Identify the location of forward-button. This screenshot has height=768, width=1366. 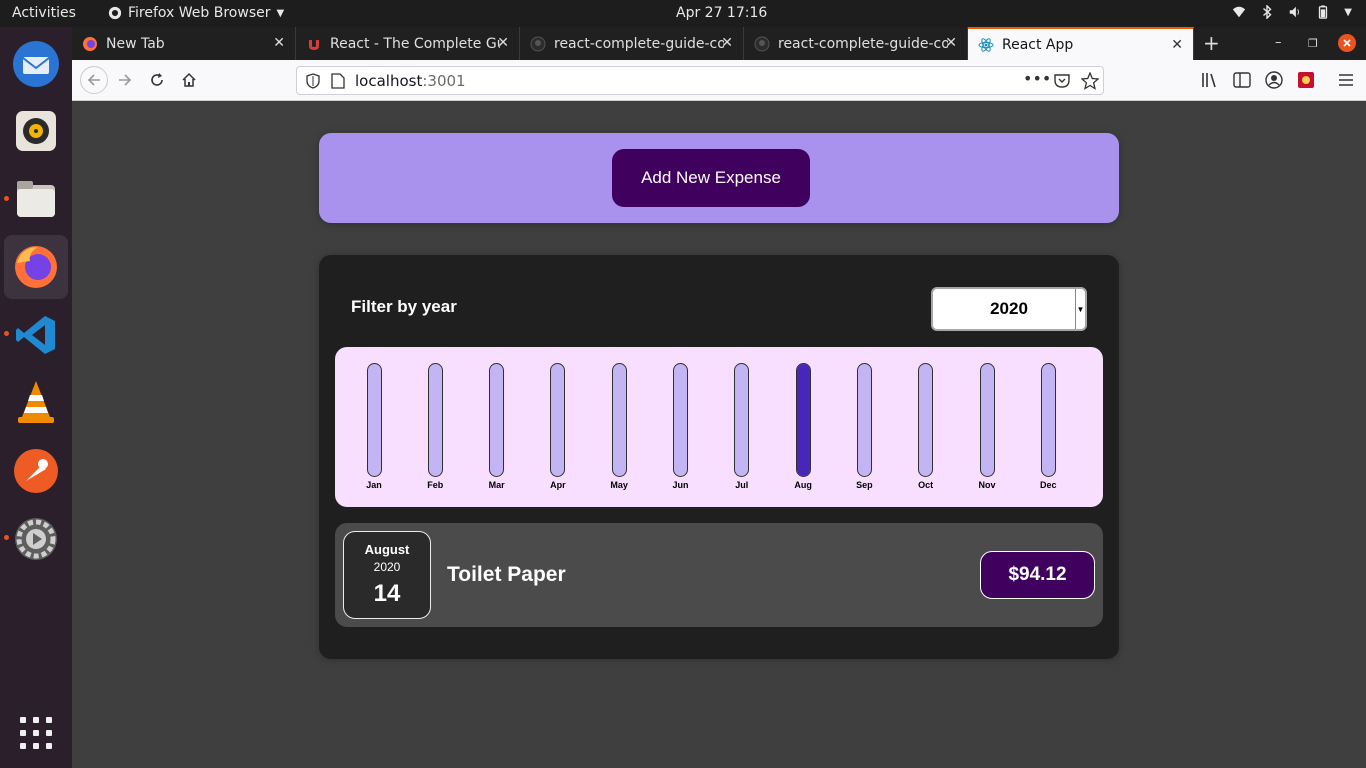
(125, 80).